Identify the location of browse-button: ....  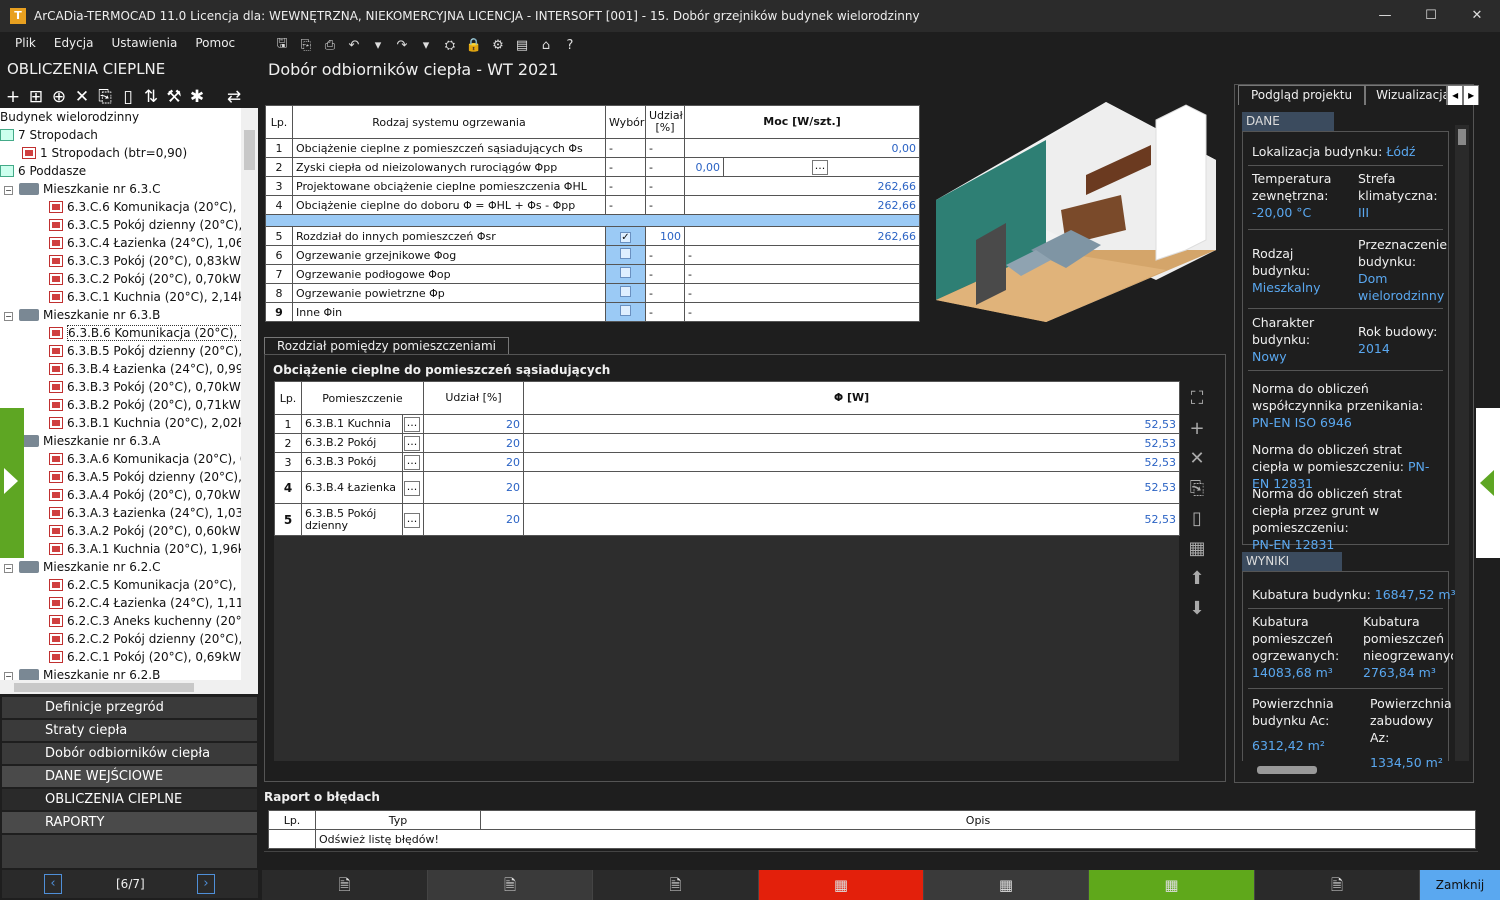
(820, 167).